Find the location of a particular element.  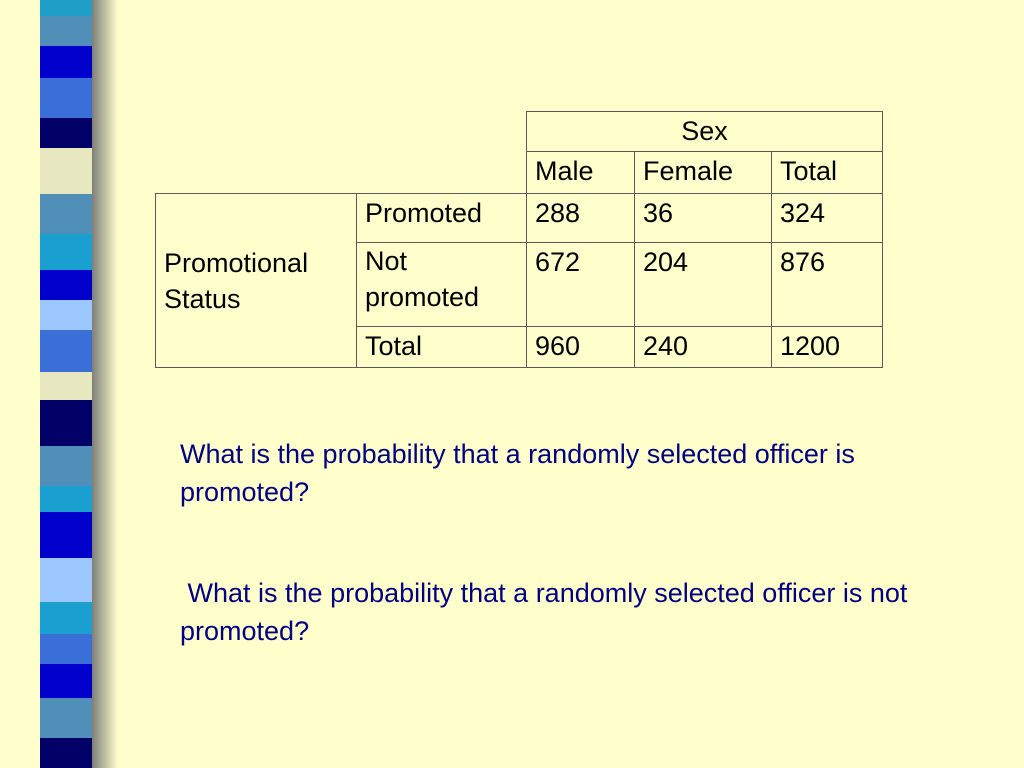

table-cell: 1200 is located at coordinates (827, 347).